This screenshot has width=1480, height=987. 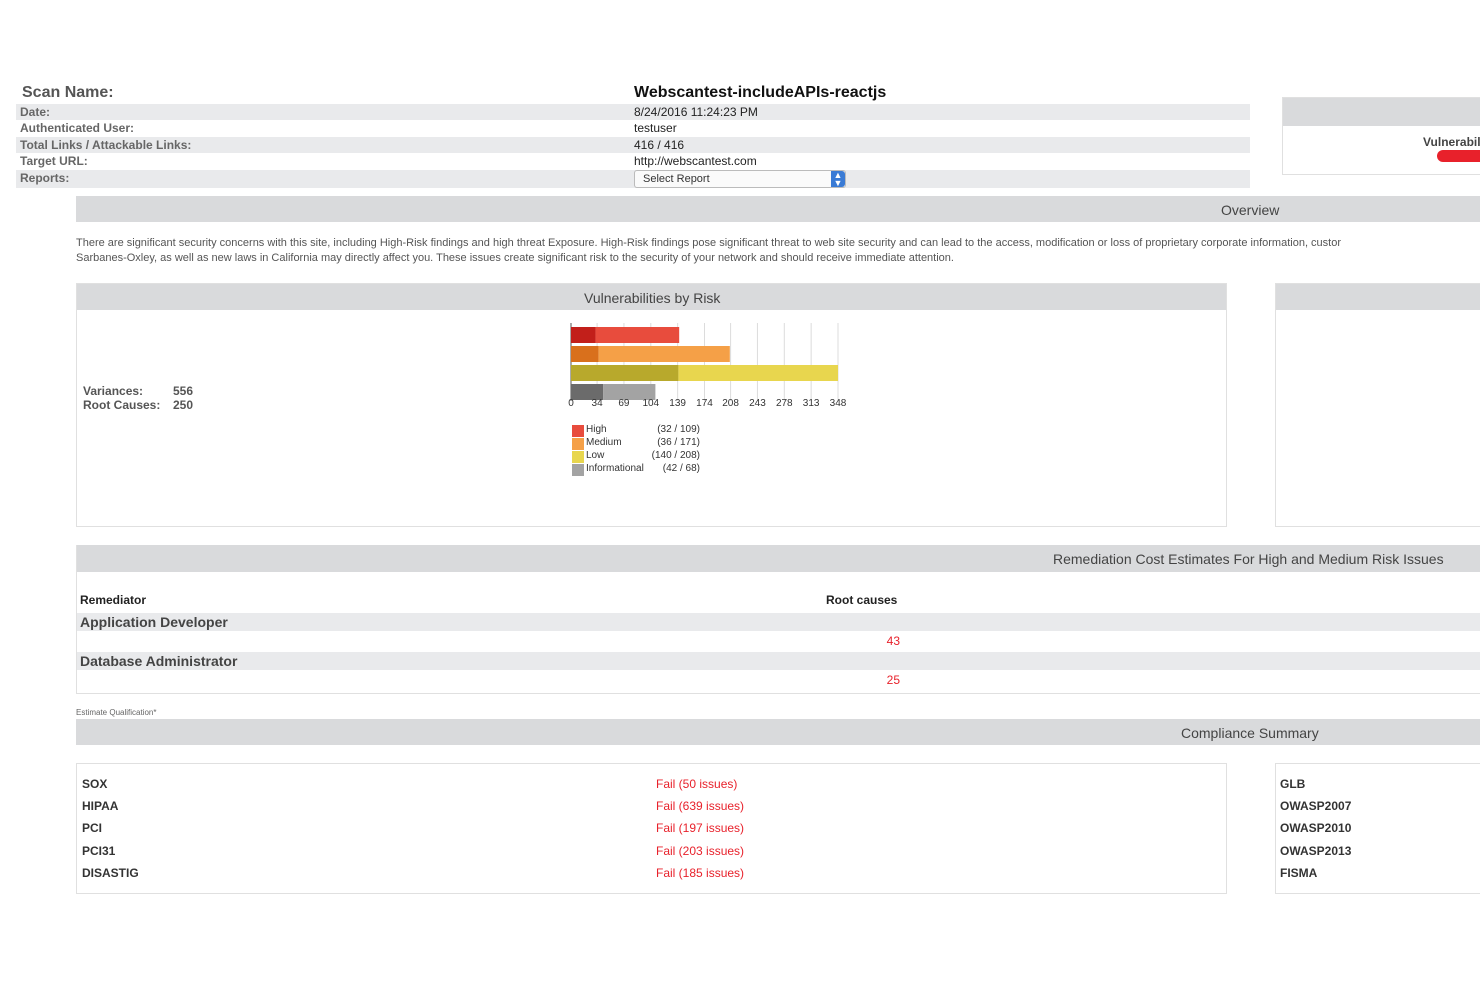 What do you see at coordinates (700, 806) in the screenshot?
I see `compliance-hipaa-result: Fail (639 issues)` at bounding box center [700, 806].